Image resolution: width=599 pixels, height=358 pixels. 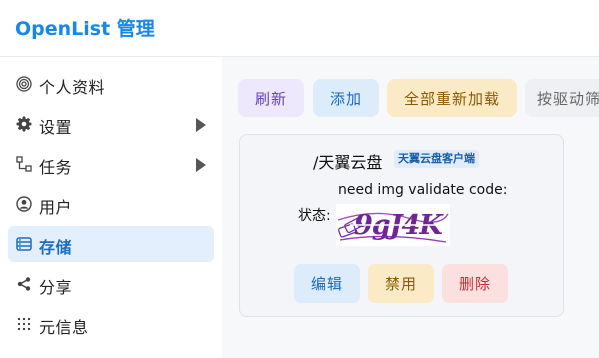 I want to click on reload-all-button: 全部重新加载, so click(x=452, y=98).